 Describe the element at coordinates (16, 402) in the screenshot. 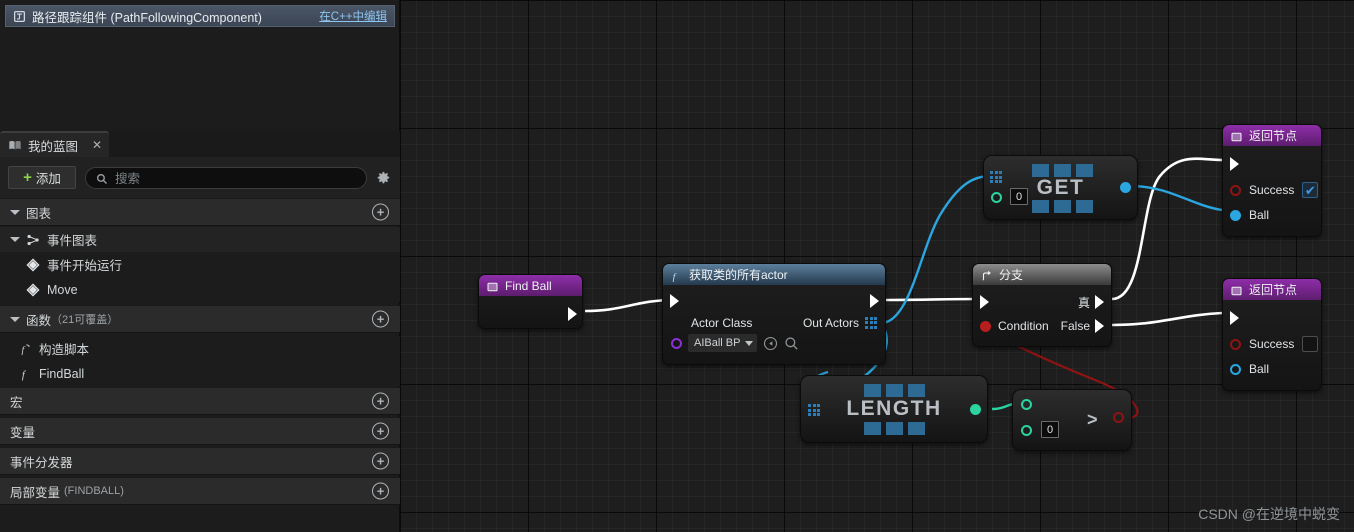

I see `section-label: 宏` at that location.